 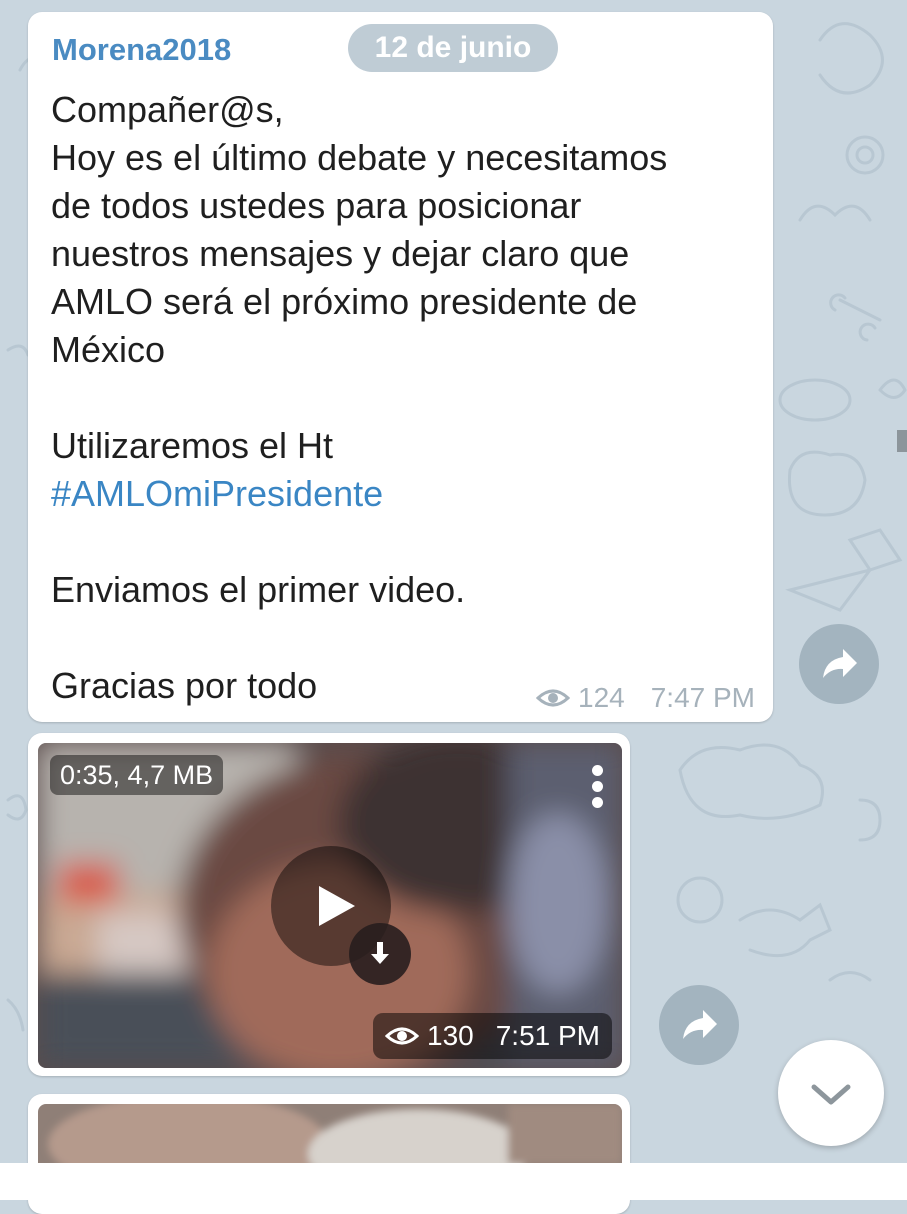 What do you see at coordinates (598, 788) in the screenshot?
I see `more-vertical-icon` at bounding box center [598, 788].